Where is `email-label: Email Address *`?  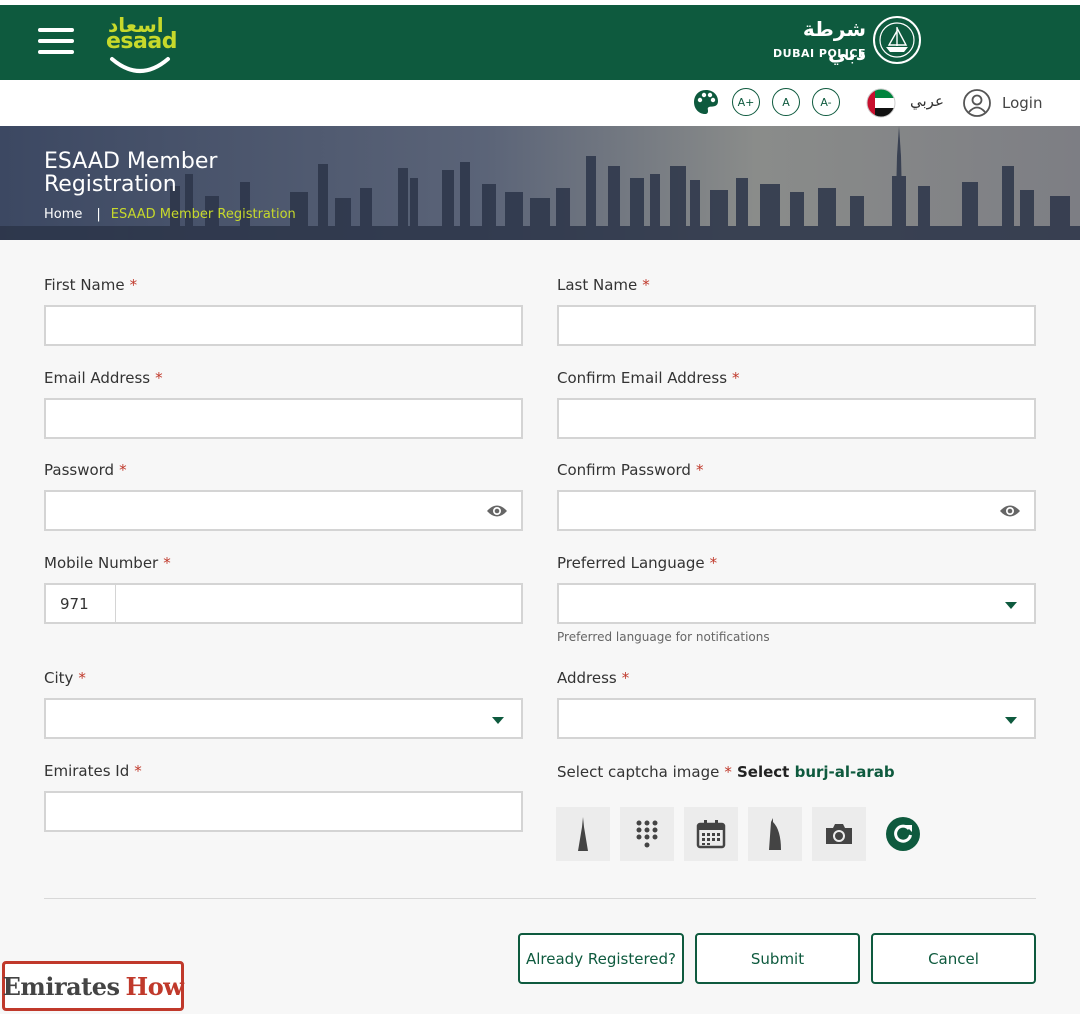 email-label: Email Address * is located at coordinates (103, 378).